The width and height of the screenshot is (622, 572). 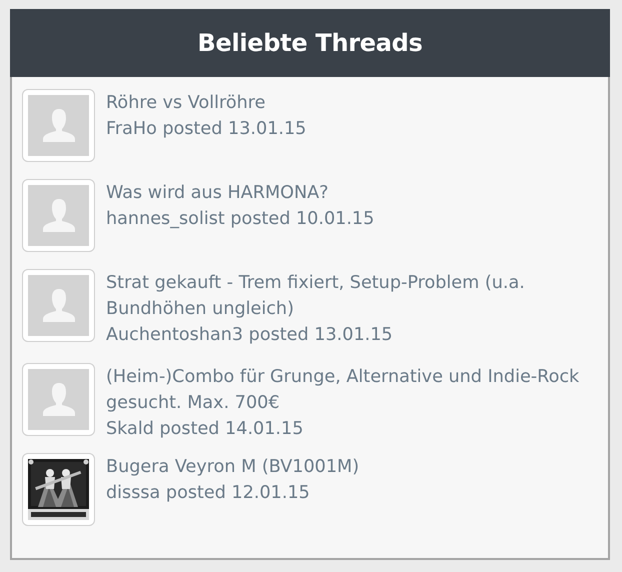 I want to click on avatar, so click(x=58, y=489).